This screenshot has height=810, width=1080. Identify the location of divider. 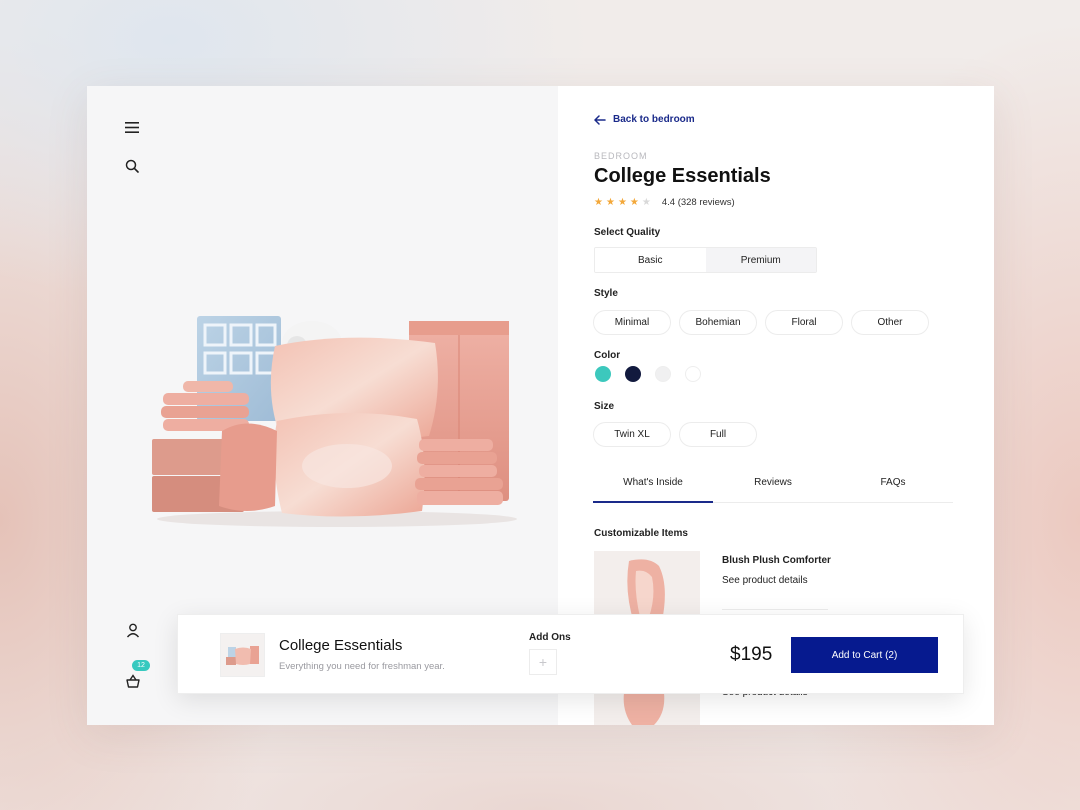
(775, 609).